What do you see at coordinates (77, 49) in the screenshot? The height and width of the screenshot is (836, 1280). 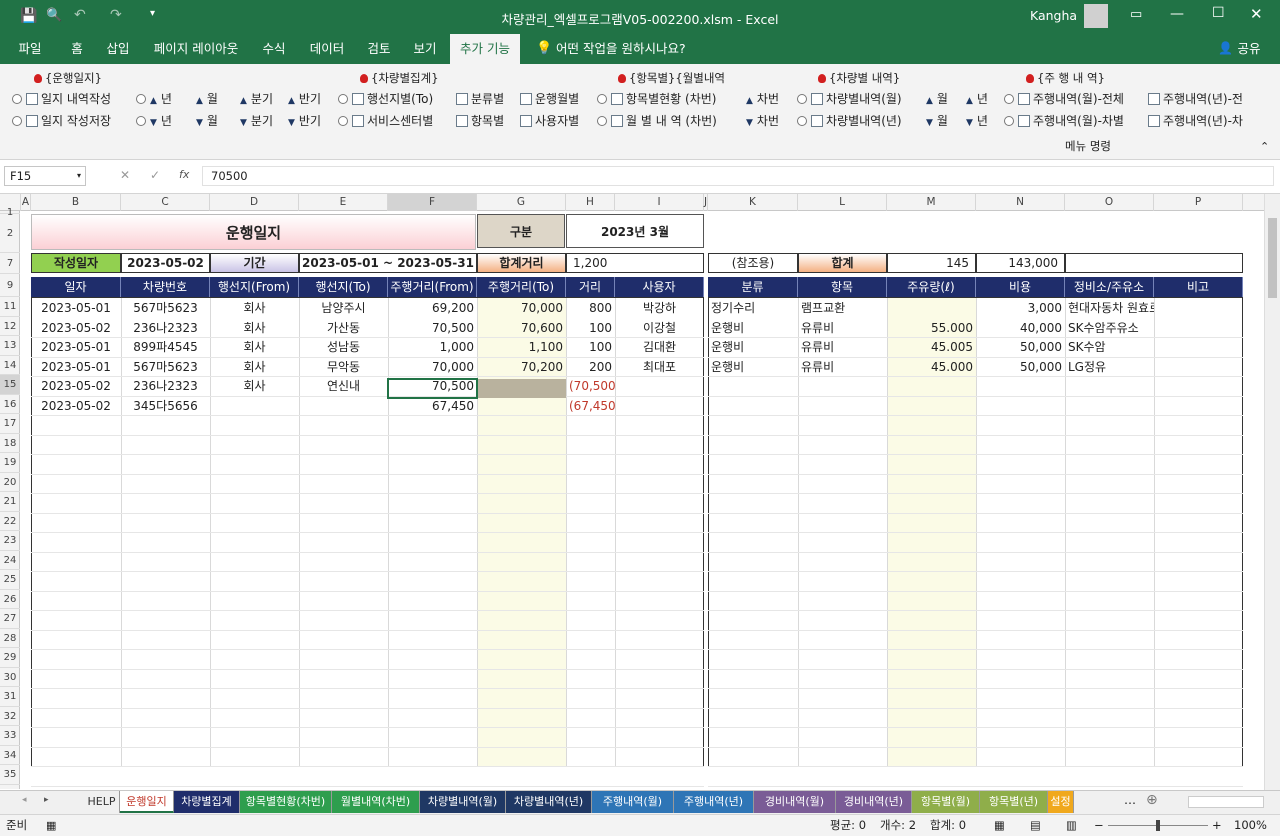 I see `tab-home: 홈` at bounding box center [77, 49].